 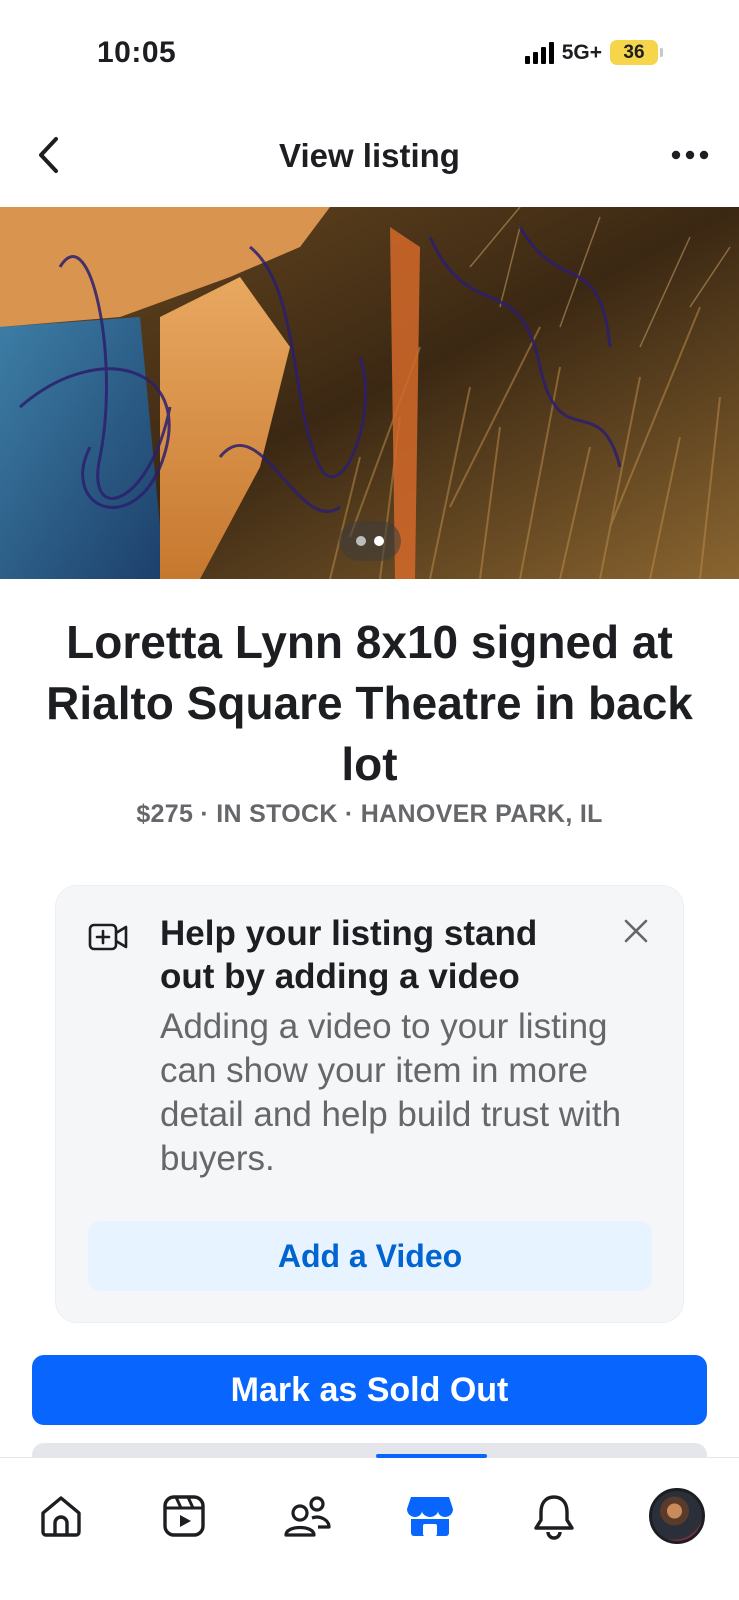 I want to click on page-title: View listing, so click(x=369, y=155).